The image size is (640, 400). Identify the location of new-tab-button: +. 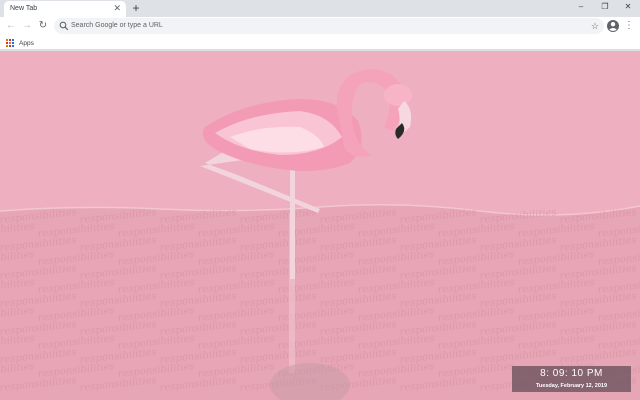
(136, 8).